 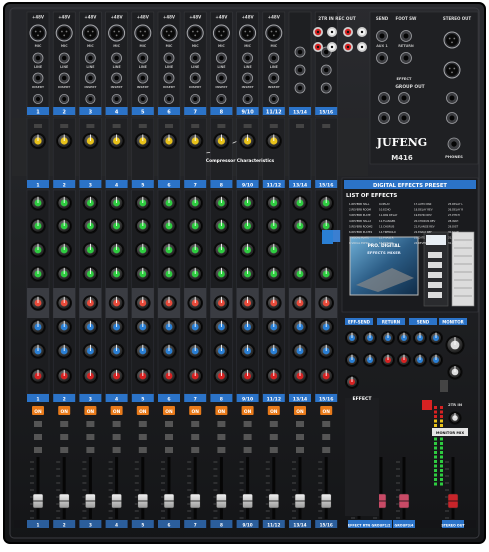 I want to click on stereo-out-xlr-right, so click(x=452, y=70).